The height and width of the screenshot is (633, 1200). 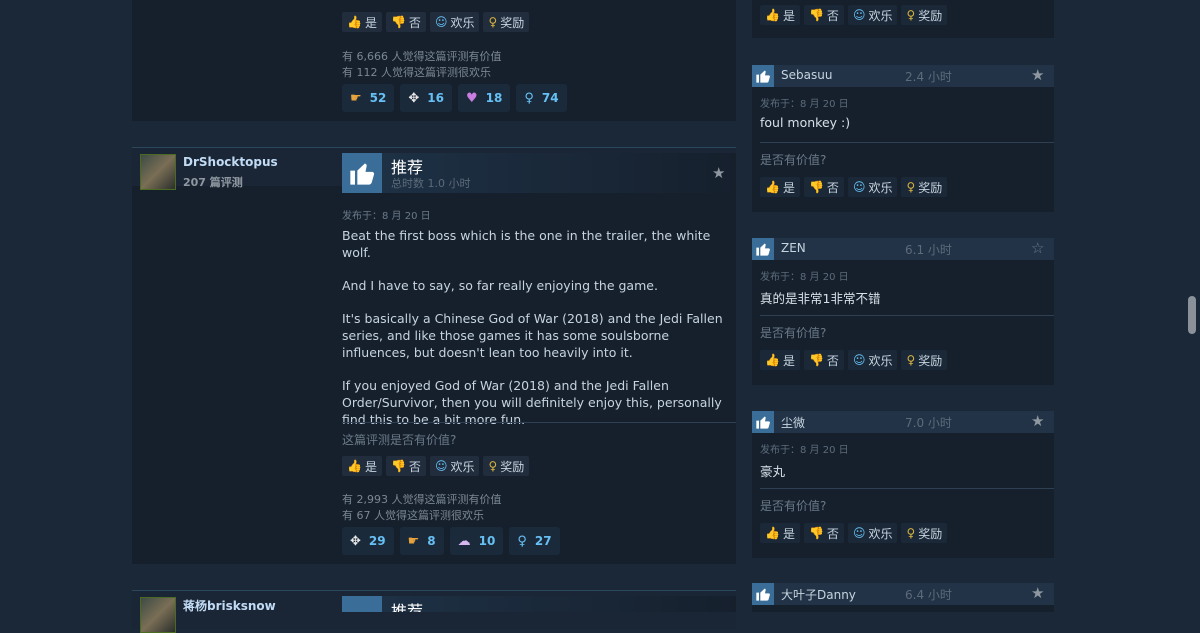 What do you see at coordinates (806, 75) in the screenshot?
I see `commenter-name: Sebasuu` at bounding box center [806, 75].